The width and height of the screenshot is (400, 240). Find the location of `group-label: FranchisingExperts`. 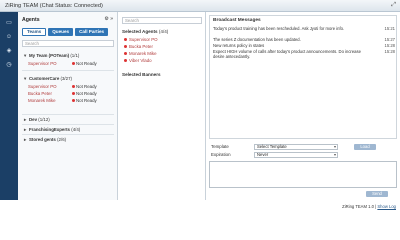

group-label: FranchisingExperts is located at coordinates (49, 129).